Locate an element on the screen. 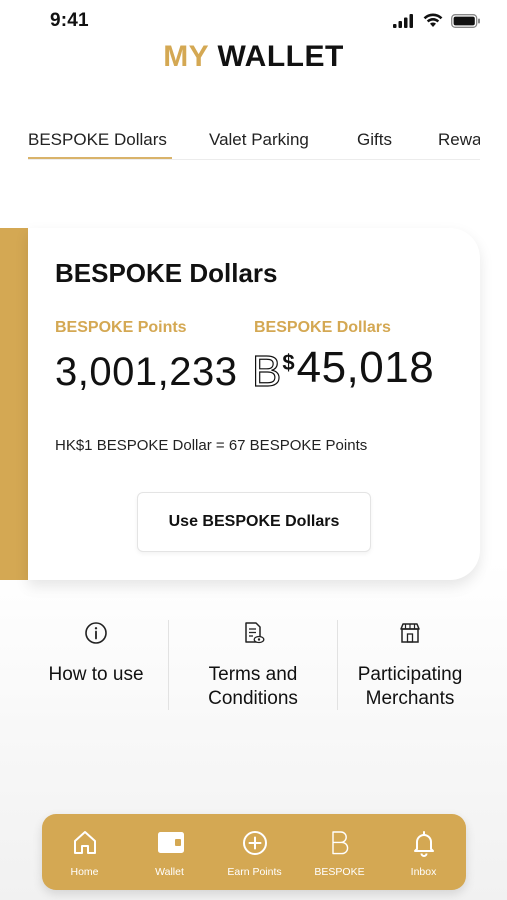  tab-valet-parking: Valet Parking is located at coordinates (259, 140).